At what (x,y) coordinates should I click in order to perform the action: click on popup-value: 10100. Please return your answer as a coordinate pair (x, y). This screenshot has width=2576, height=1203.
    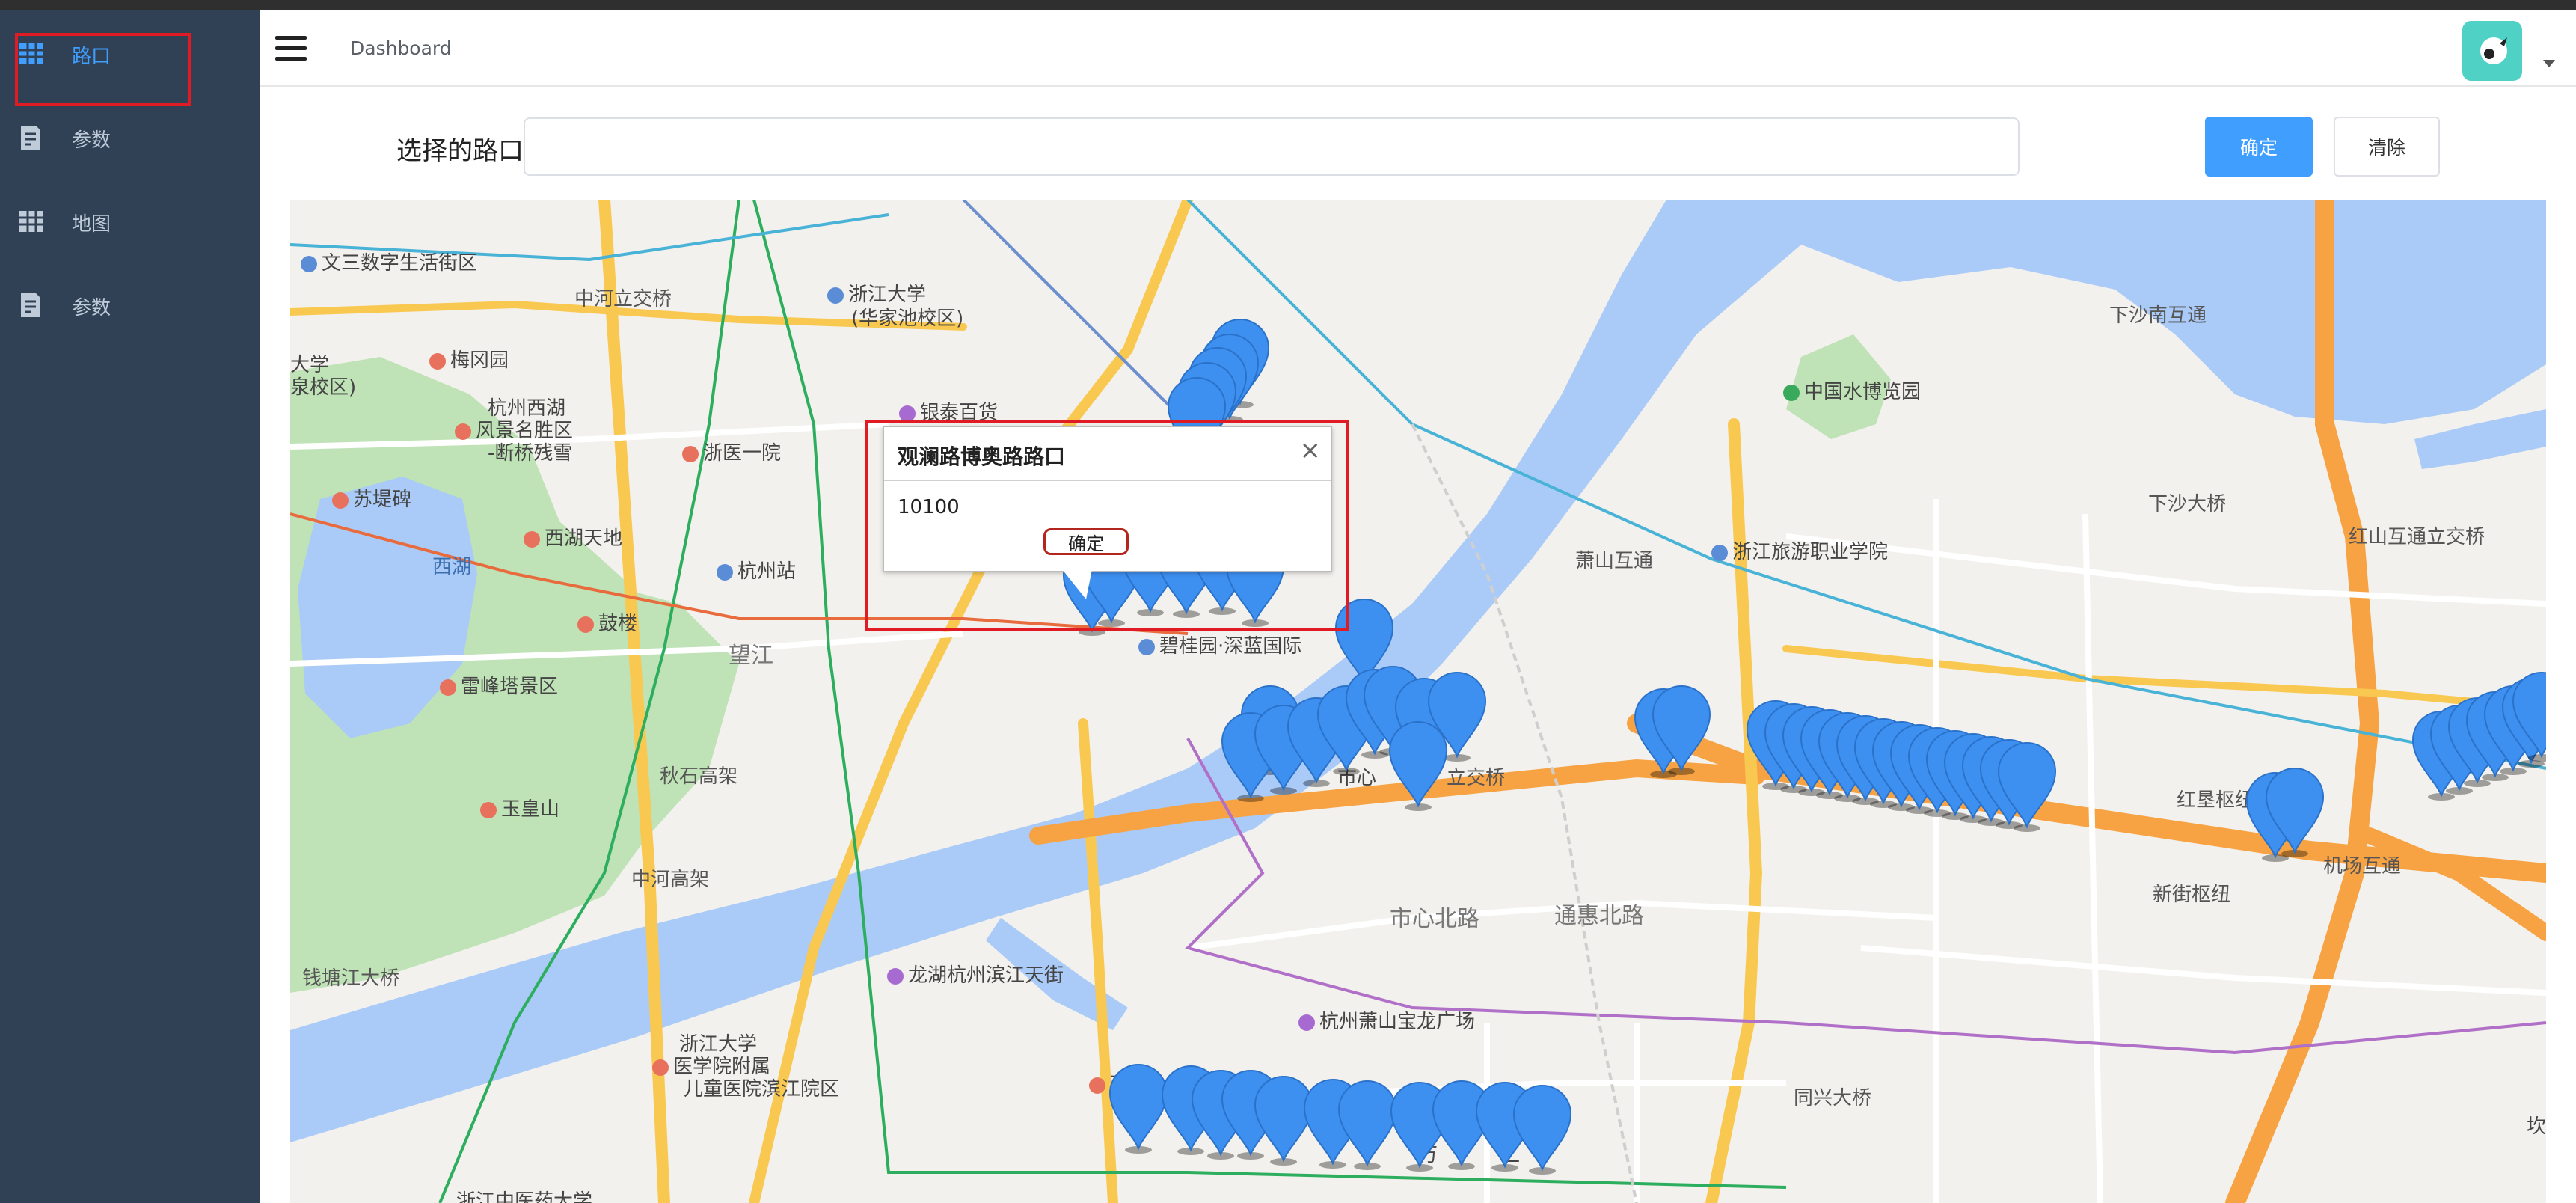
    Looking at the image, I should click on (929, 507).